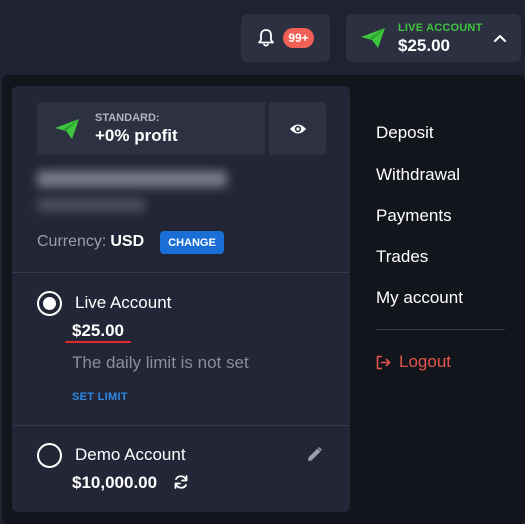  What do you see at coordinates (123, 303) in the screenshot?
I see `live-account-title: Live Account` at bounding box center [123, 303].